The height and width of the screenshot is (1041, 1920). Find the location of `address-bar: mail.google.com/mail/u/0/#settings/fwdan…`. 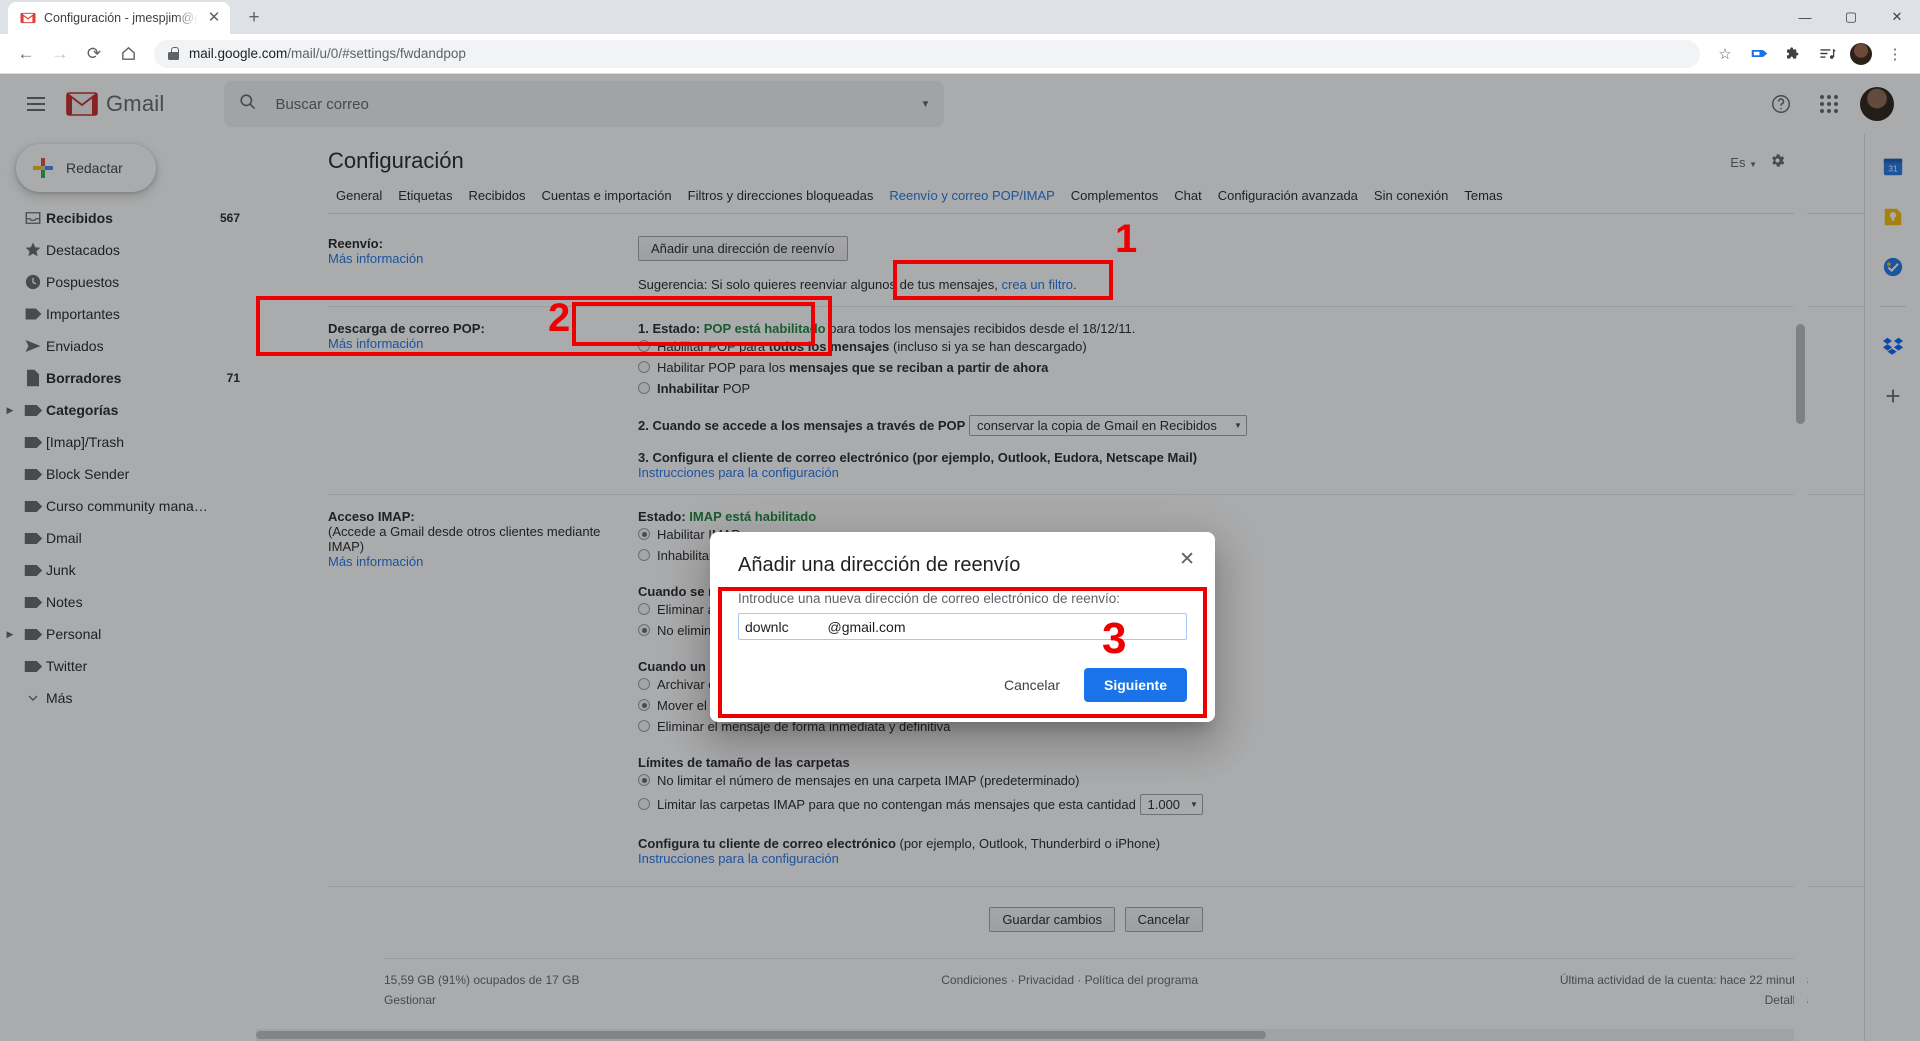

address-bar: mail.google.com/mail/u/0/#settings/fwdan… is located at coordinates (927, 53).